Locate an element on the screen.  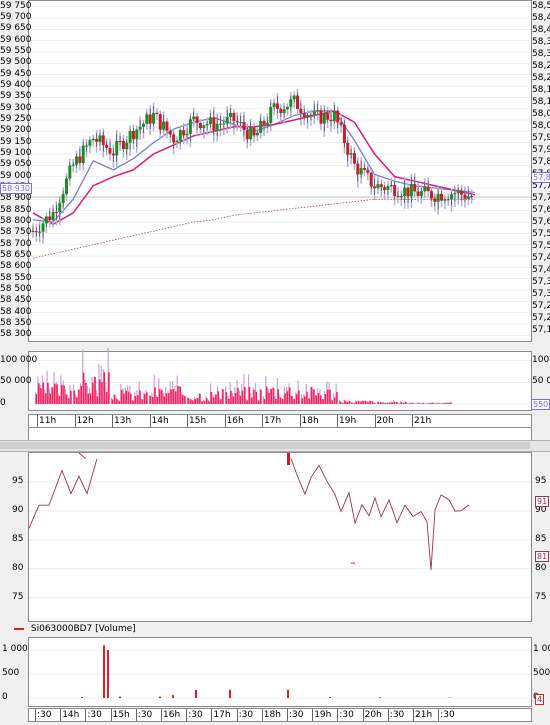
time-axis-top-label: 14h is located at coordinates (160, 421).